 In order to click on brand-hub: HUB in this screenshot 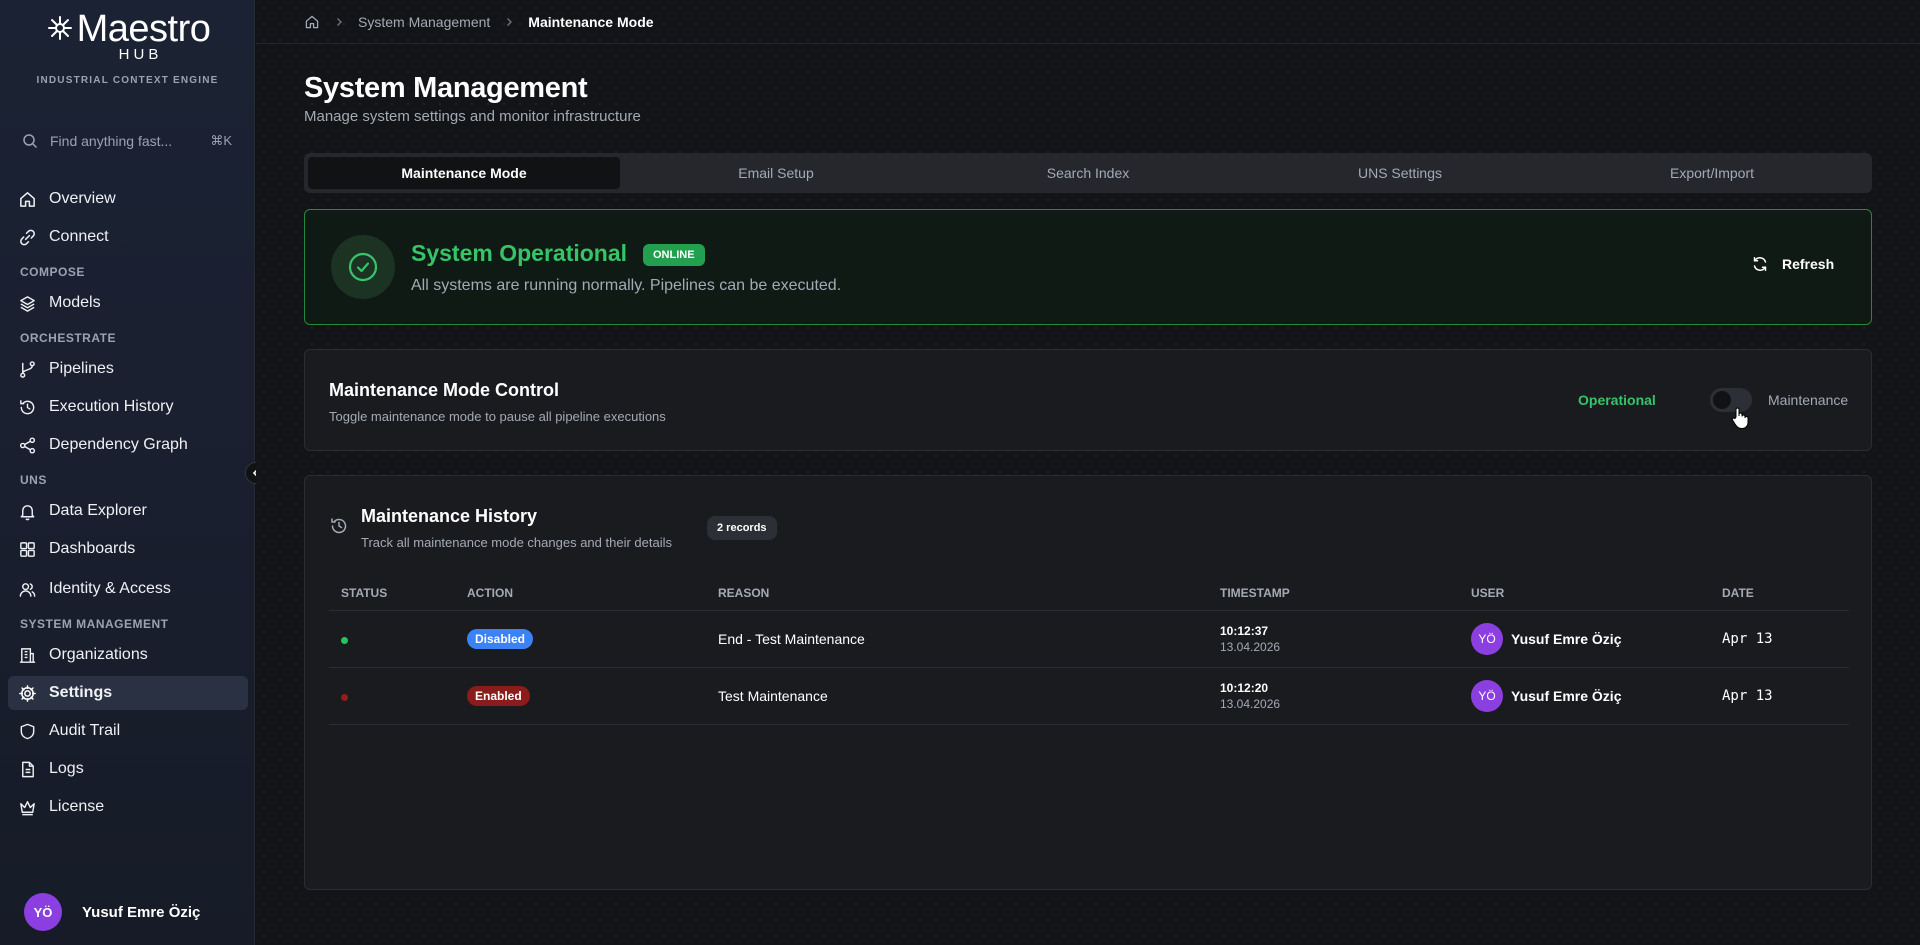, I will do `click(140, 54)`.